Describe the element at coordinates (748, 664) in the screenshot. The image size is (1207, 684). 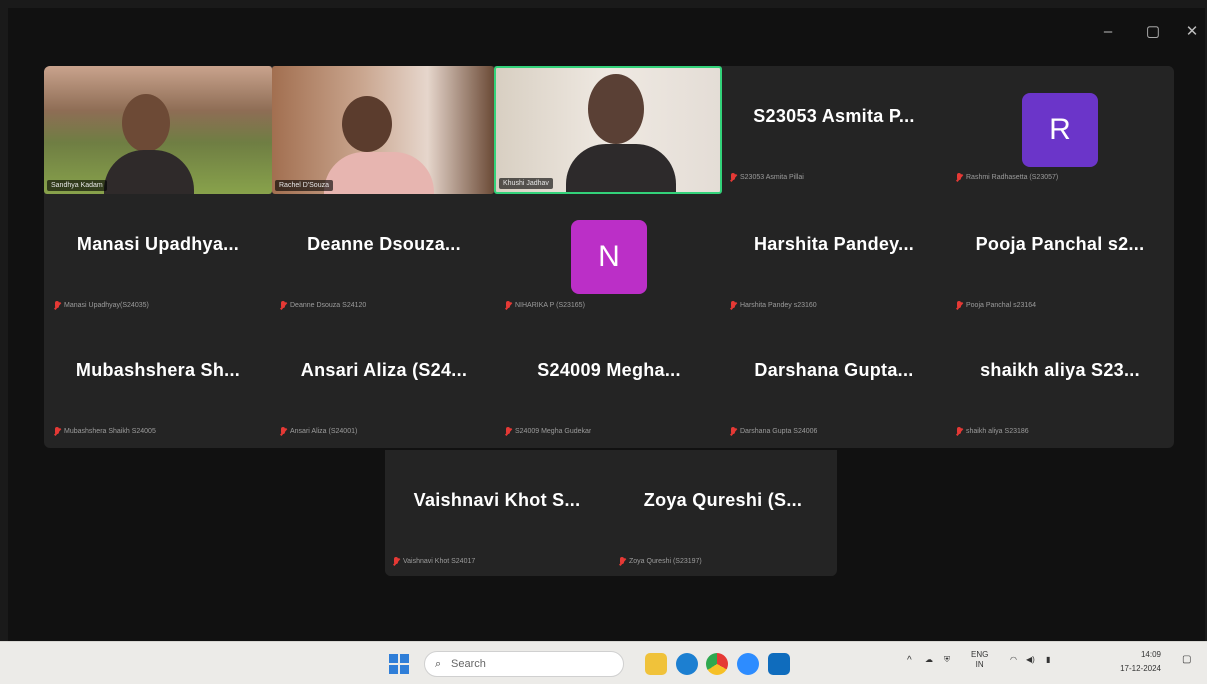
I see `zoom-icon` at that location.